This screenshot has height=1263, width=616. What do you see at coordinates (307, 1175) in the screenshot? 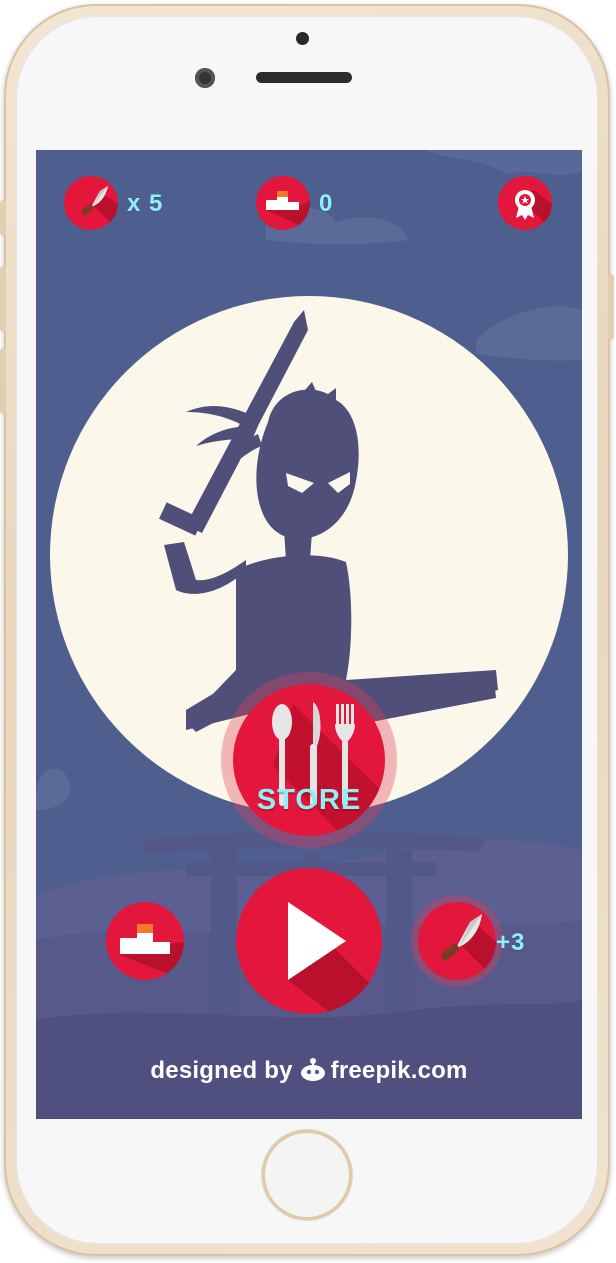
I see `home-button` at bounding box center [307, 1175].